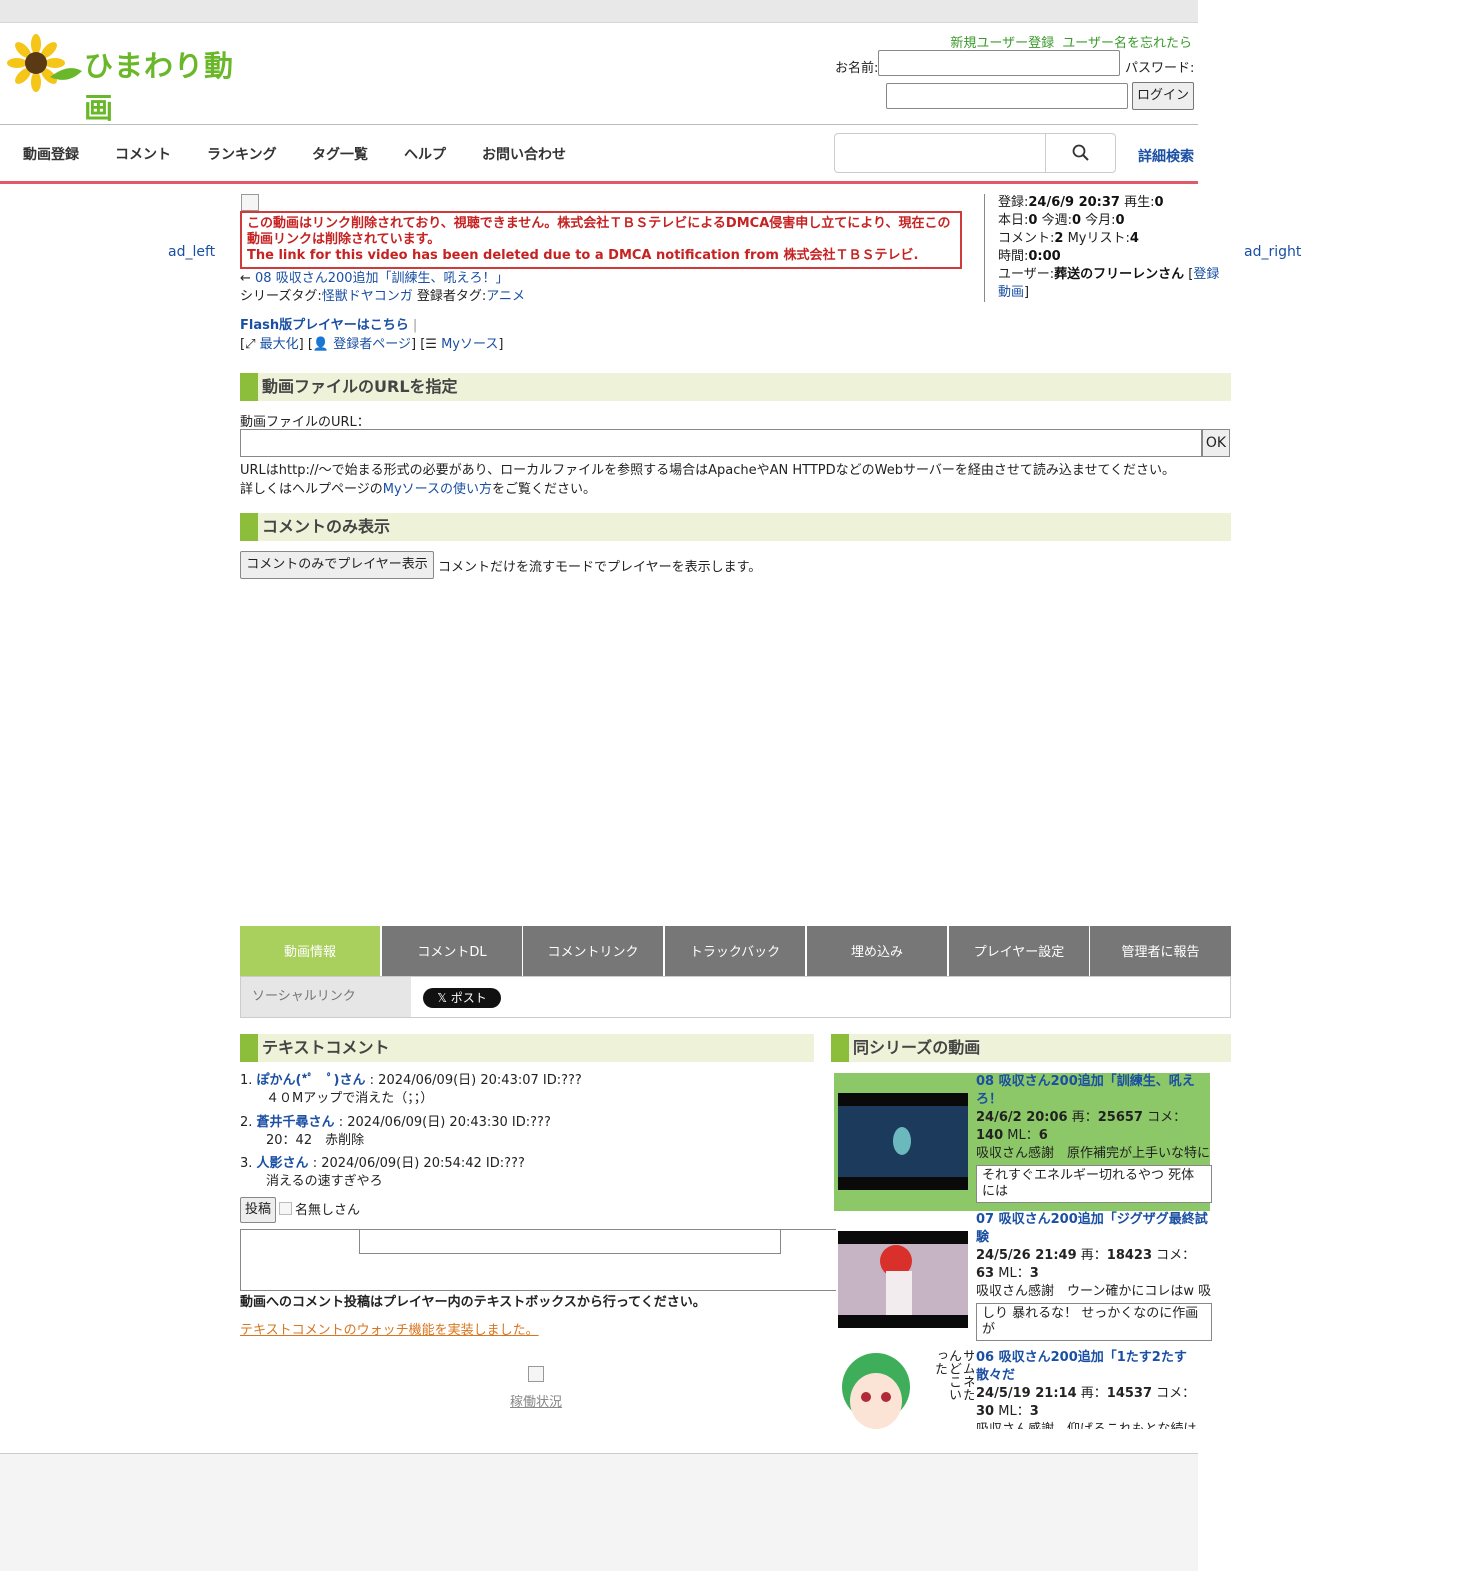  What do you see at coordinates (279, 344) in the screenshot?
I see `maximize-link: 最大化` at bounding box center [279, 344].